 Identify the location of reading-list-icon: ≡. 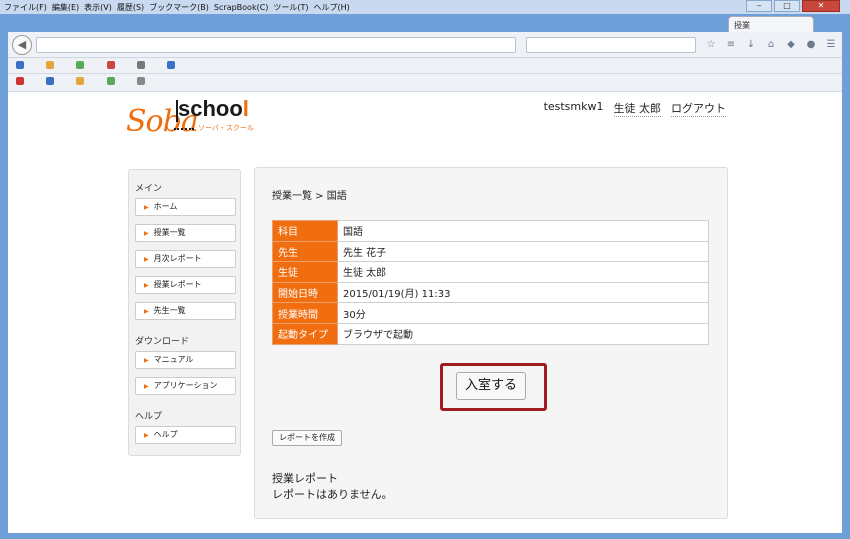
(731, 45).